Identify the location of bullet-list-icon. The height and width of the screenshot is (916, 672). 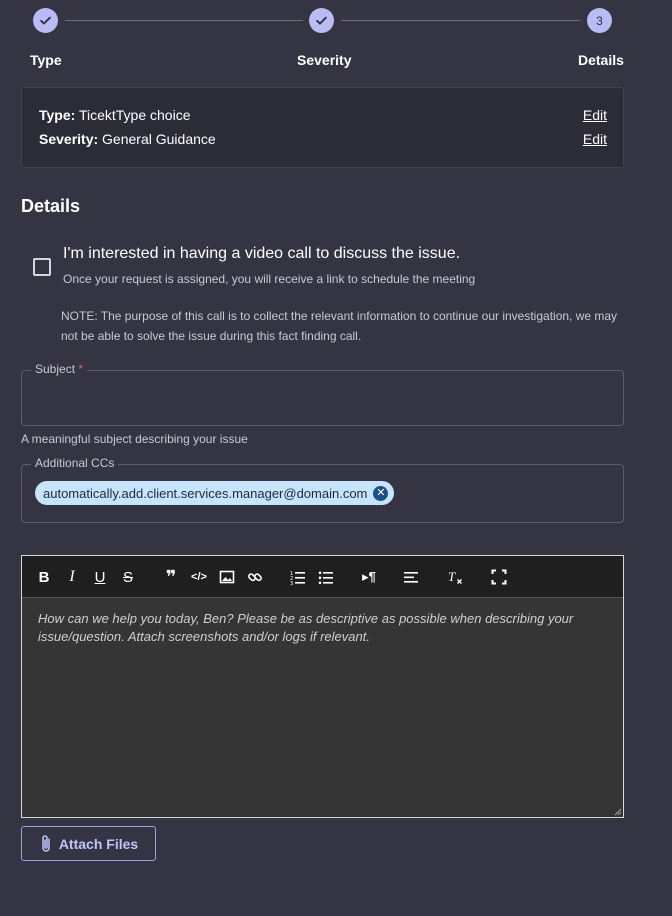
(326, 577).